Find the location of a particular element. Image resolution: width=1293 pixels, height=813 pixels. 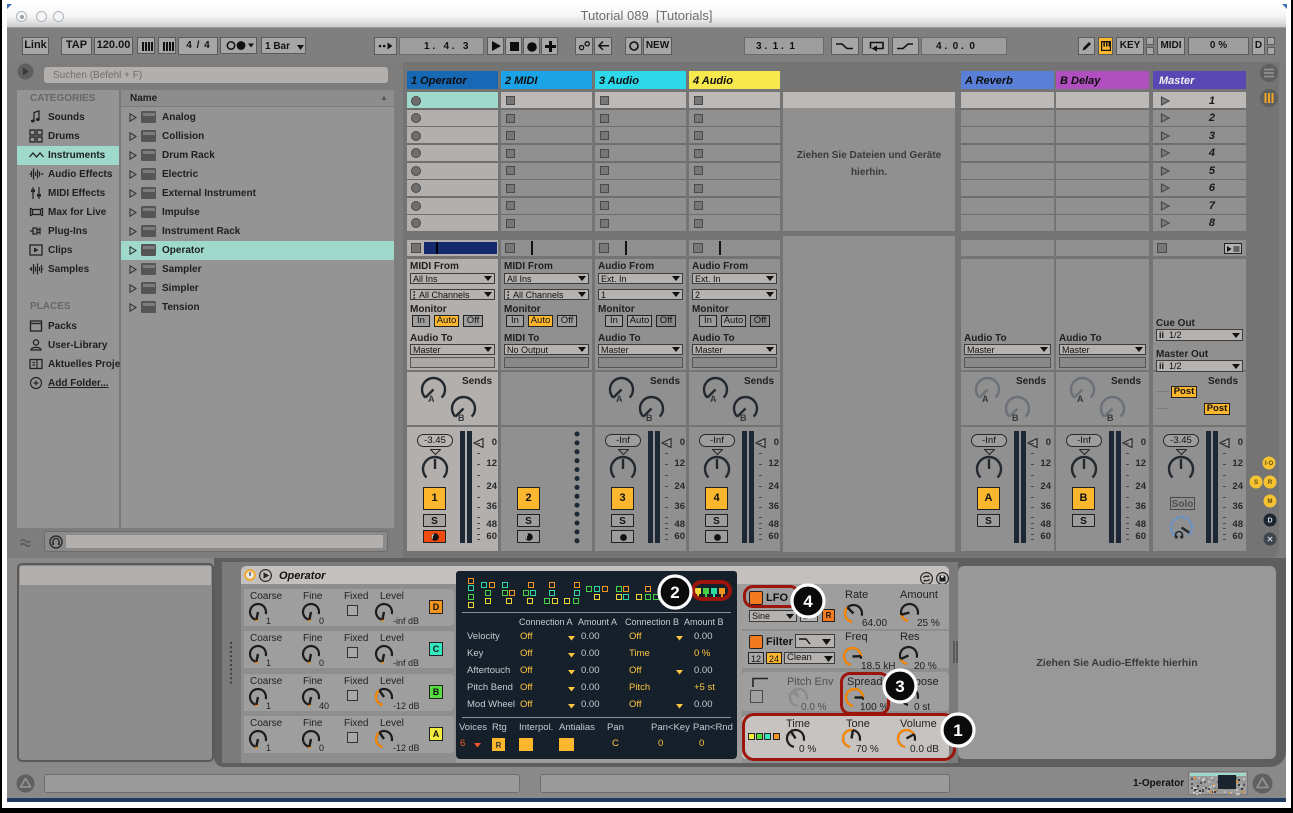

svg-text: R is located at coordinates (1269, 483).